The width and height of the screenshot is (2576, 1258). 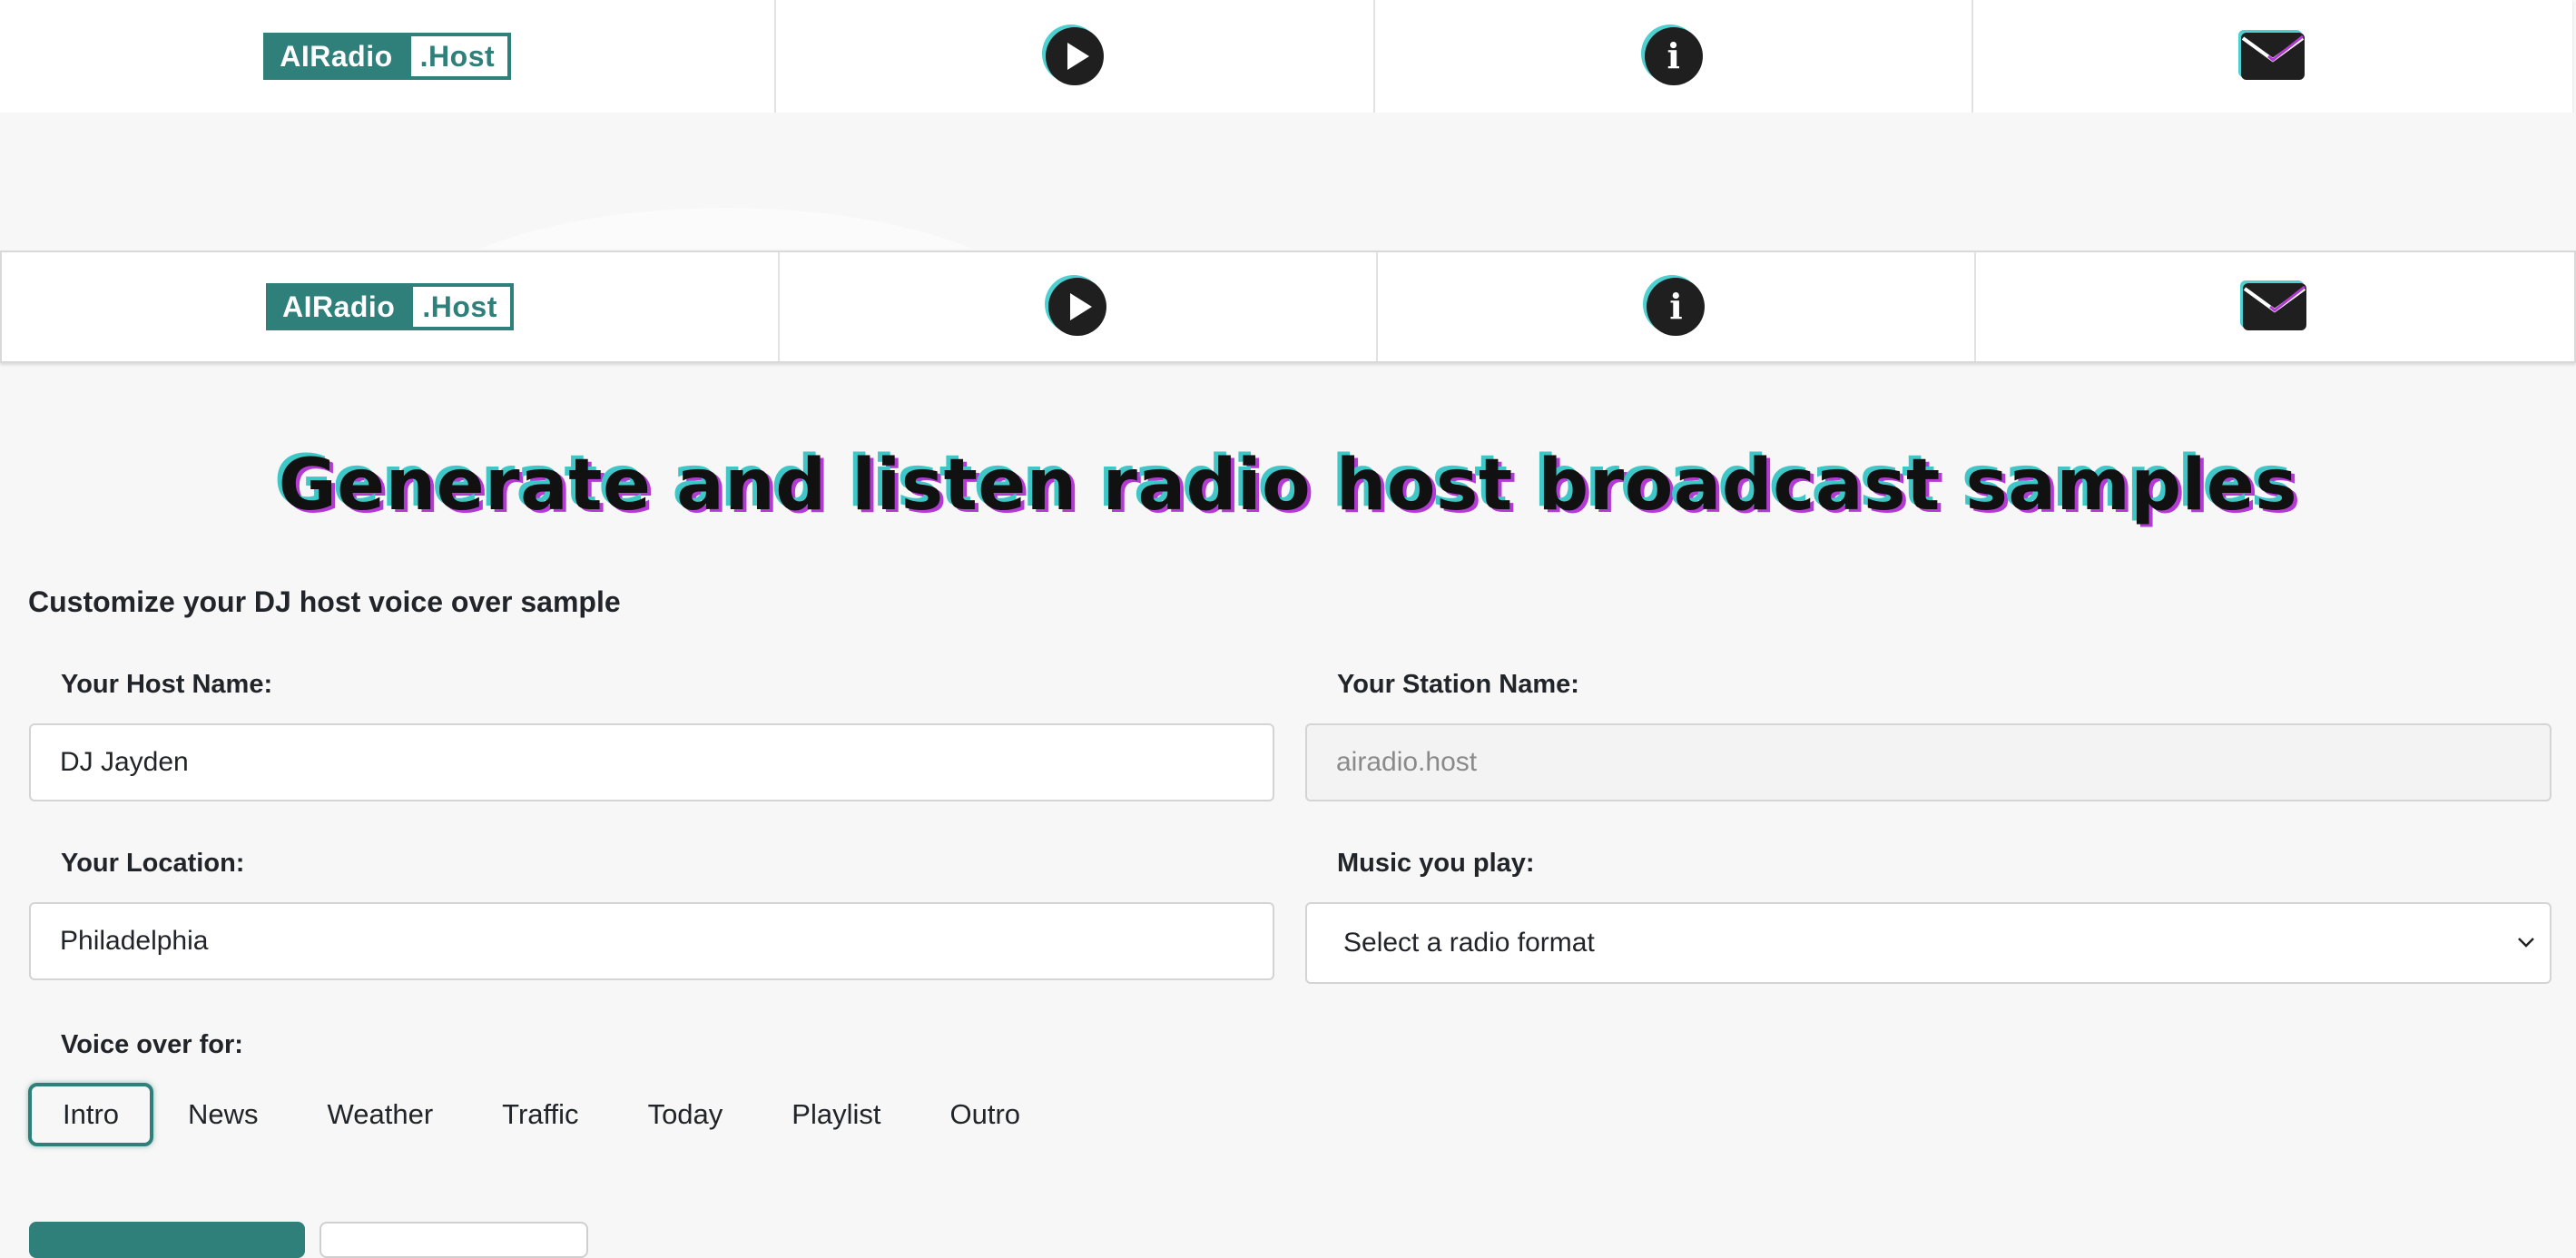 What do you see at coordinates (152, 1044) in the screenshot?
I see `voice-over-label: Voice over for:` at bounding box center [152, 1044].